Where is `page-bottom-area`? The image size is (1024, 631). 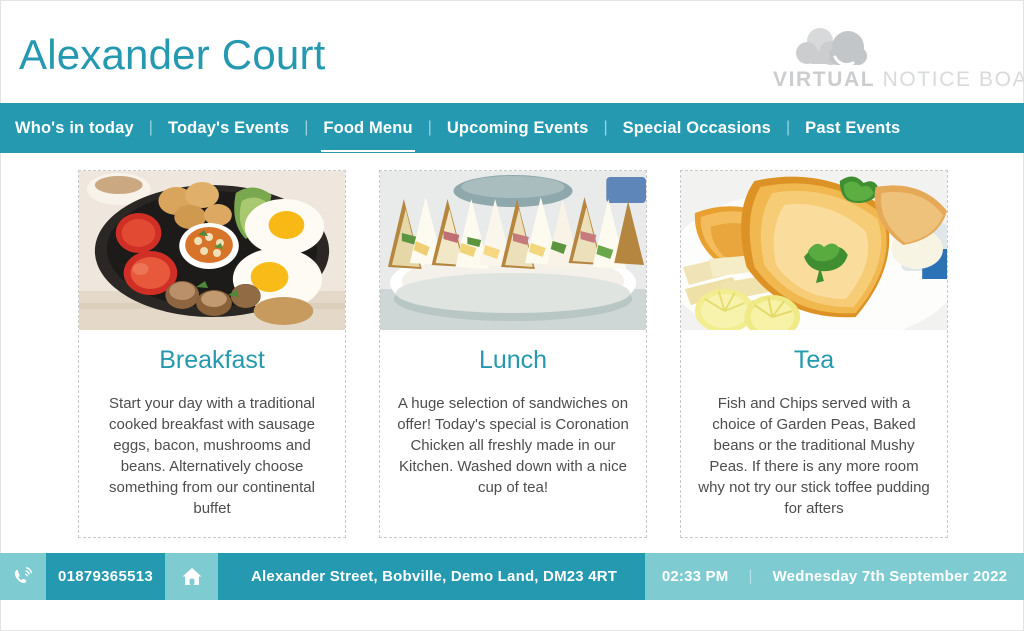 page-bottom-area is located at coordinates (512, 615).